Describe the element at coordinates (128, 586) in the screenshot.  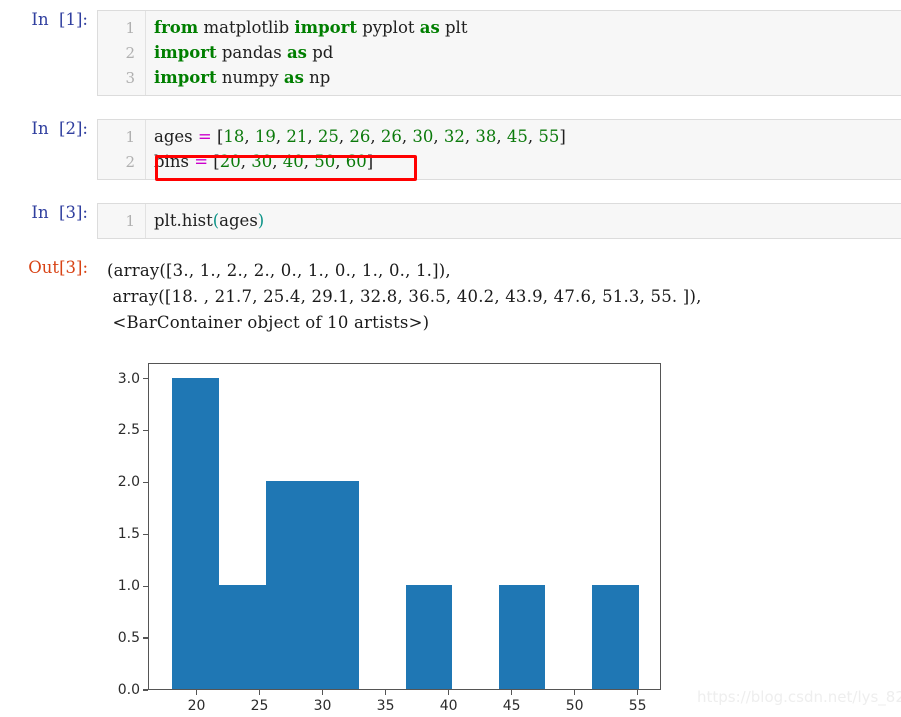
I see `y-tick-label: 1.0` at that location.